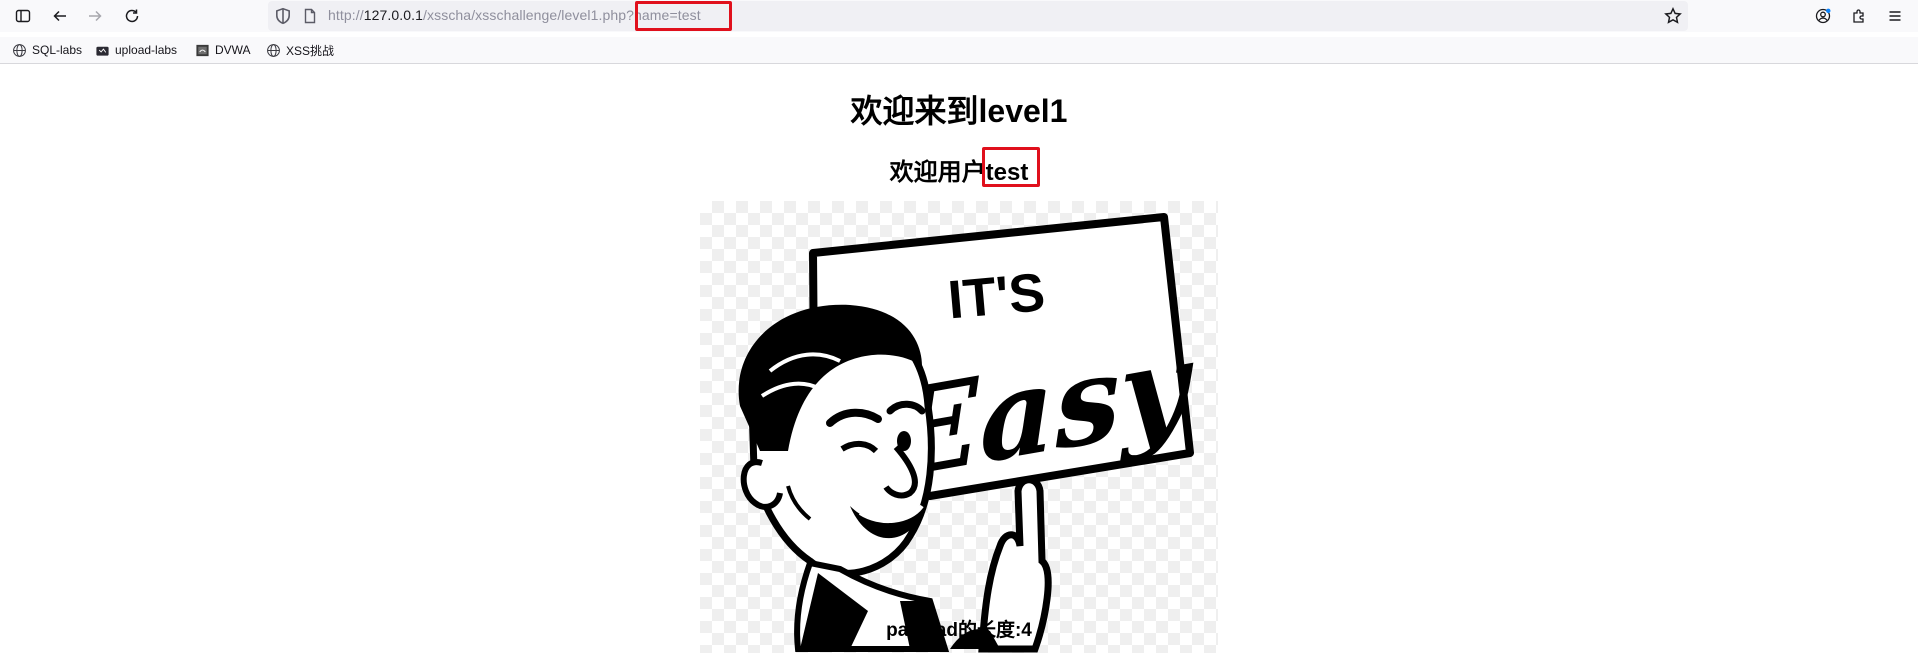 The height and width of the screenshot is (658, 1918). Describe the element at coordinates (23, 16) in the screenshot. I see `sidebar-toggle-icon` at that location.